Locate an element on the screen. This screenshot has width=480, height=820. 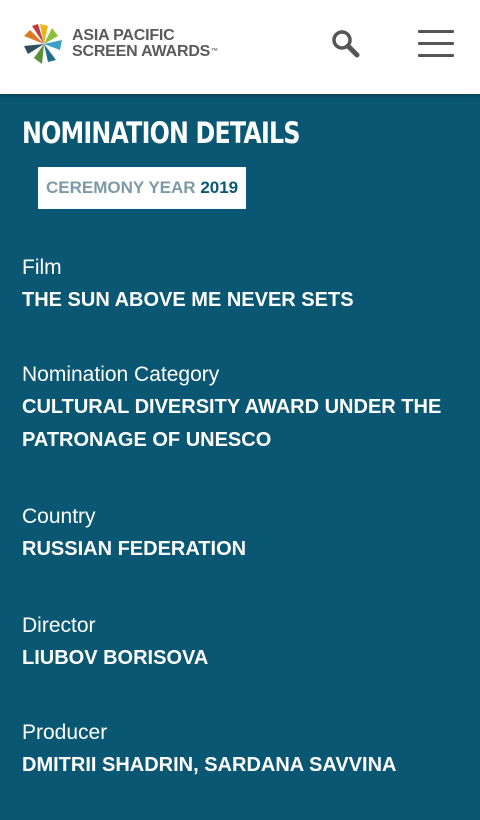
film-title-value: THE SUN ABOVE ME NEVER SETS is located at coordinates (242, 300).